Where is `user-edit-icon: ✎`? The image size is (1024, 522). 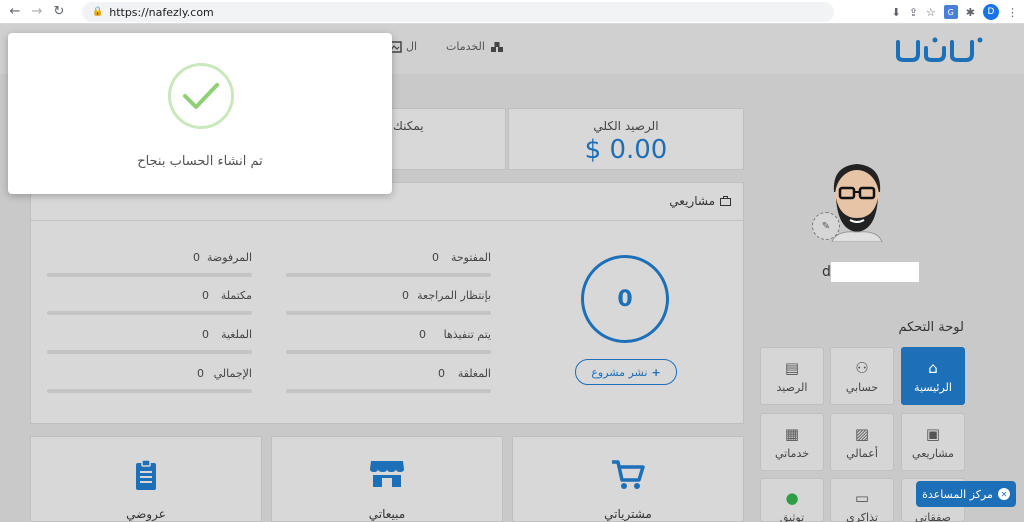 user-edit-icon: ✎ is located at coordinates (826, 226).